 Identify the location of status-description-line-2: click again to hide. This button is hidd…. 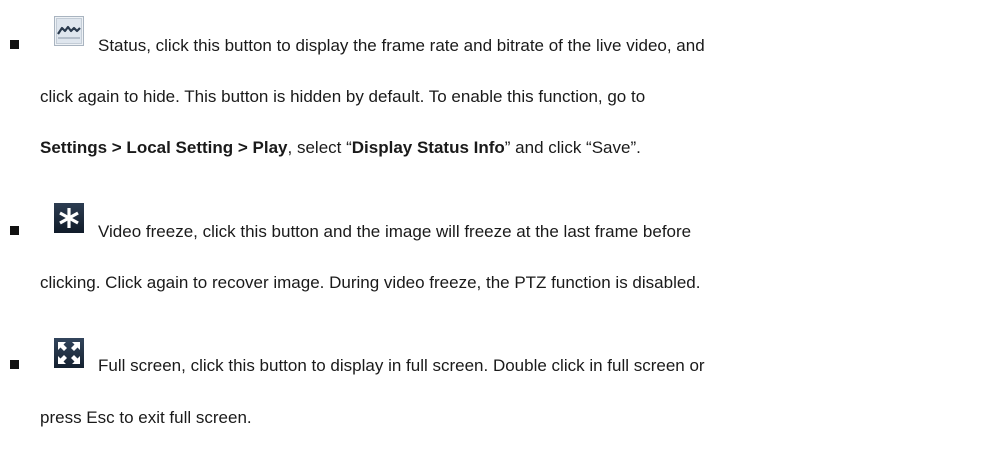
(343, 96).